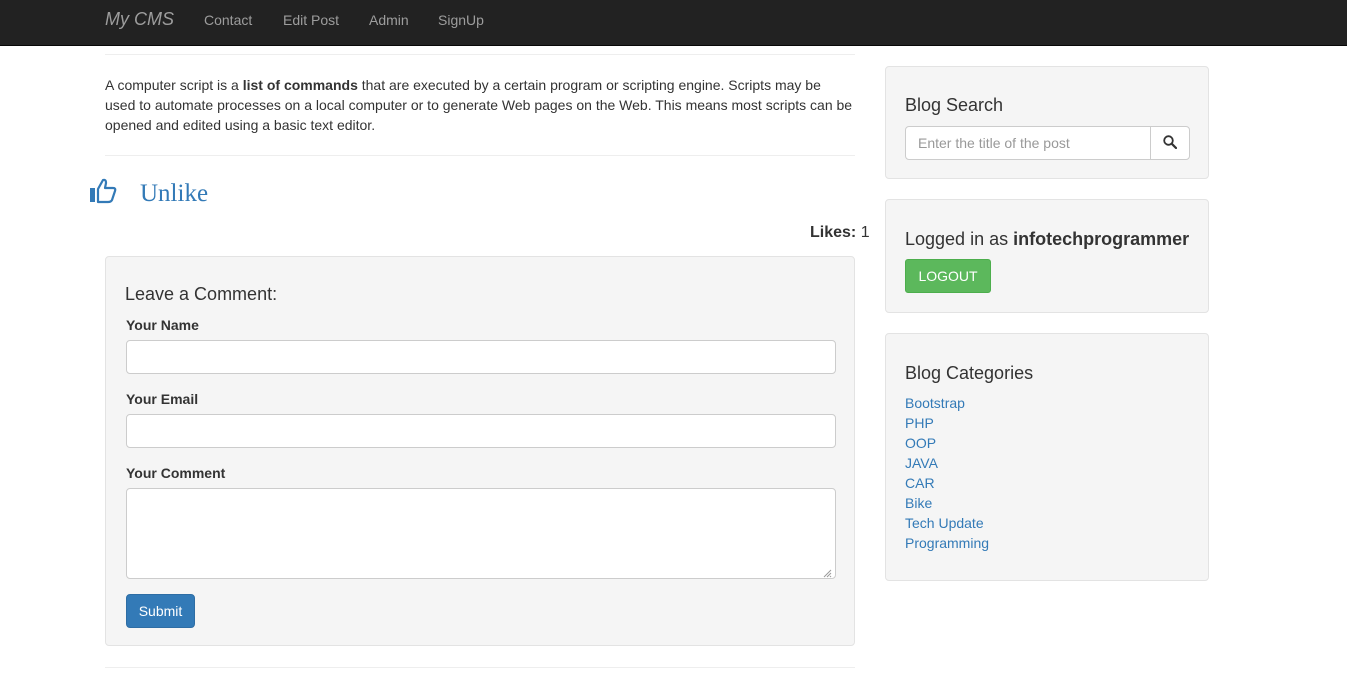  Describe the element at coordinates (920, 483) in the screenshot. I see `category-link-car: CAR` at that location.